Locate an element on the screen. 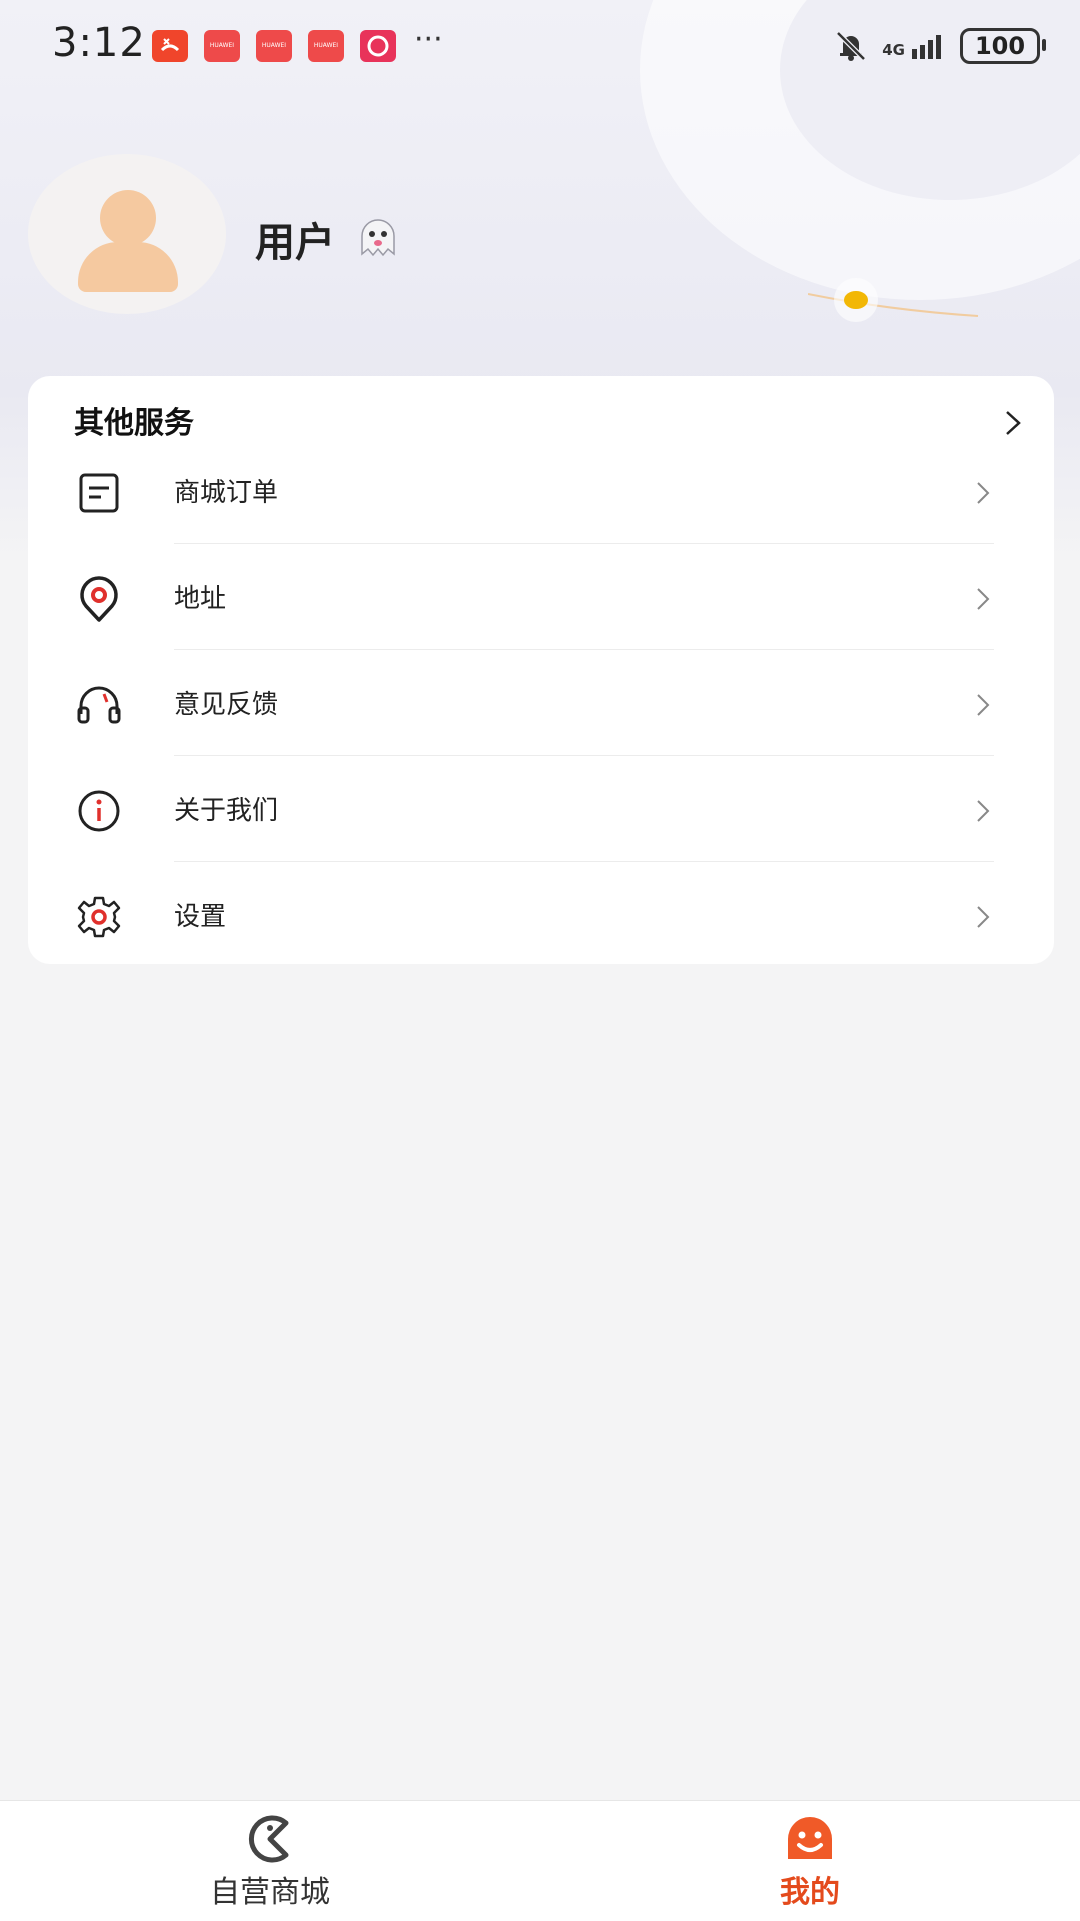  sparkle-decoration is located at coordinates (893, 300).